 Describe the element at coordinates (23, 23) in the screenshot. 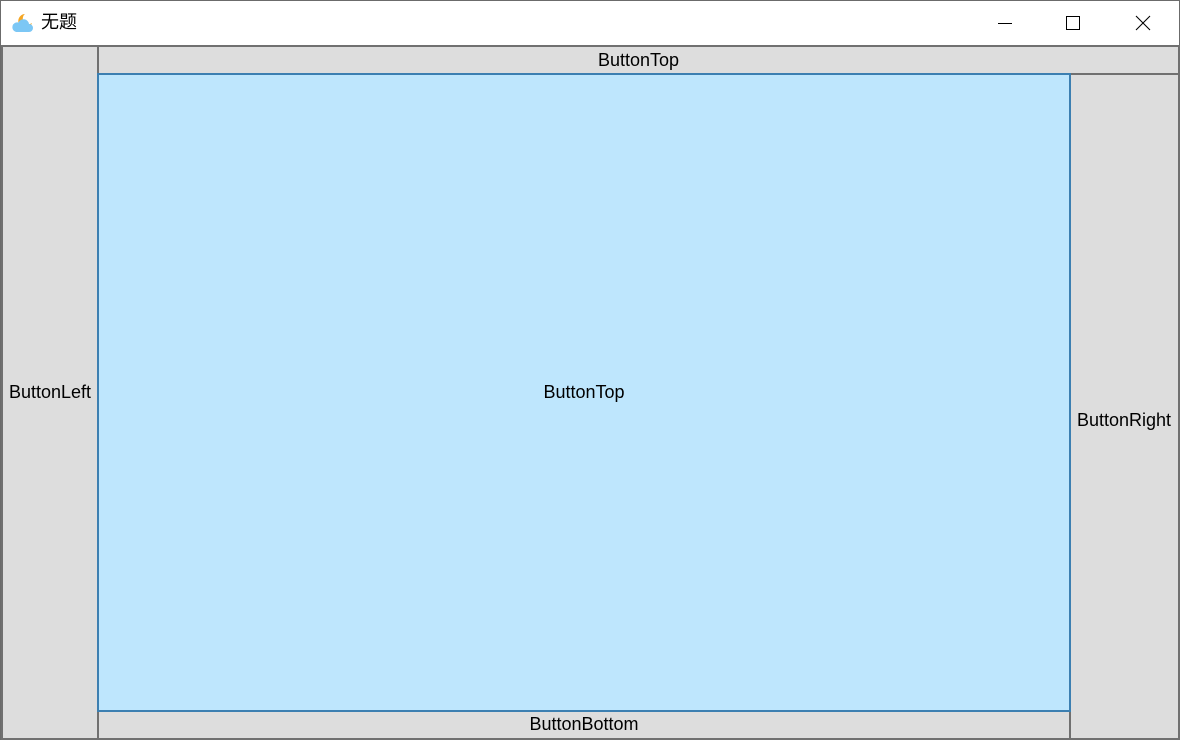

I see `weather-cloud-sun-icon` at that location.